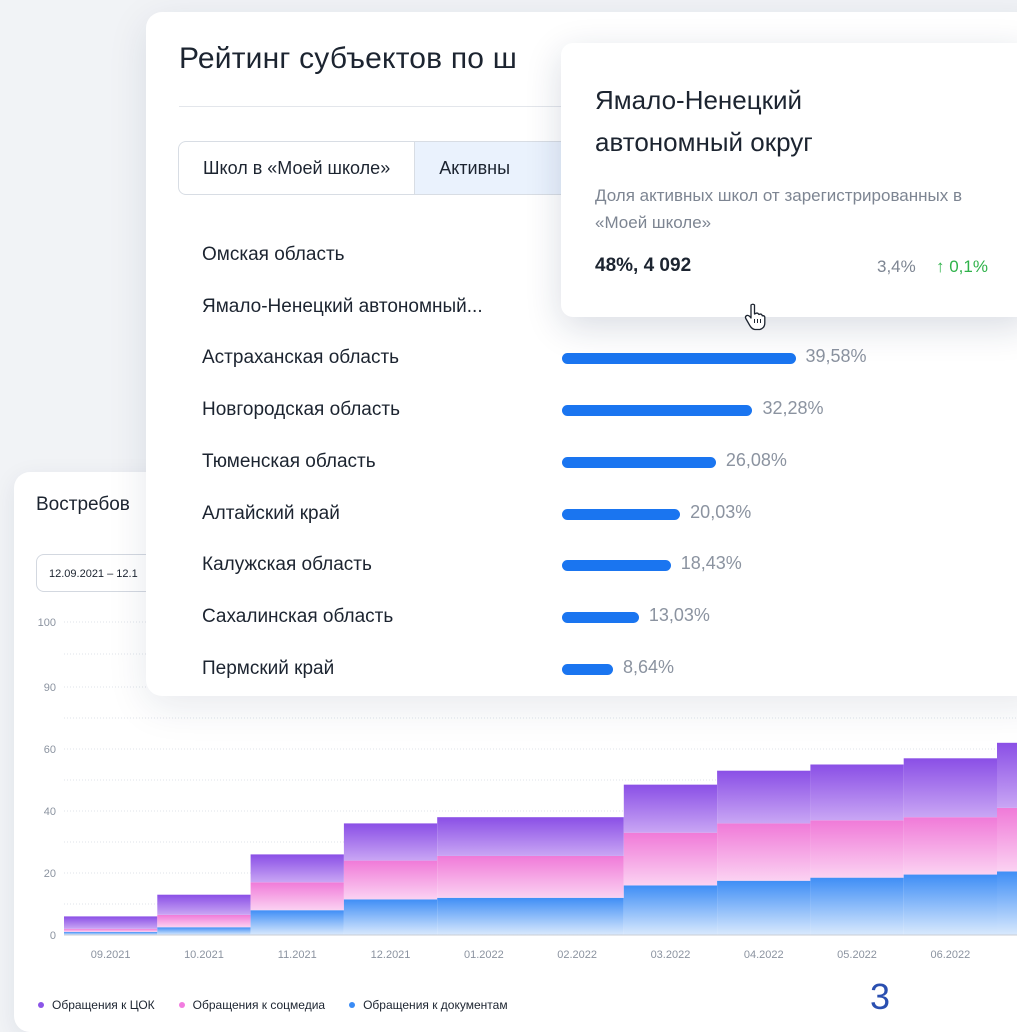 This screenshot has width=1017, height=1032. What do you see at coordinates (880, 996) in the screenshot?
I see `page-number: 3` at bounding box center [880, 996].